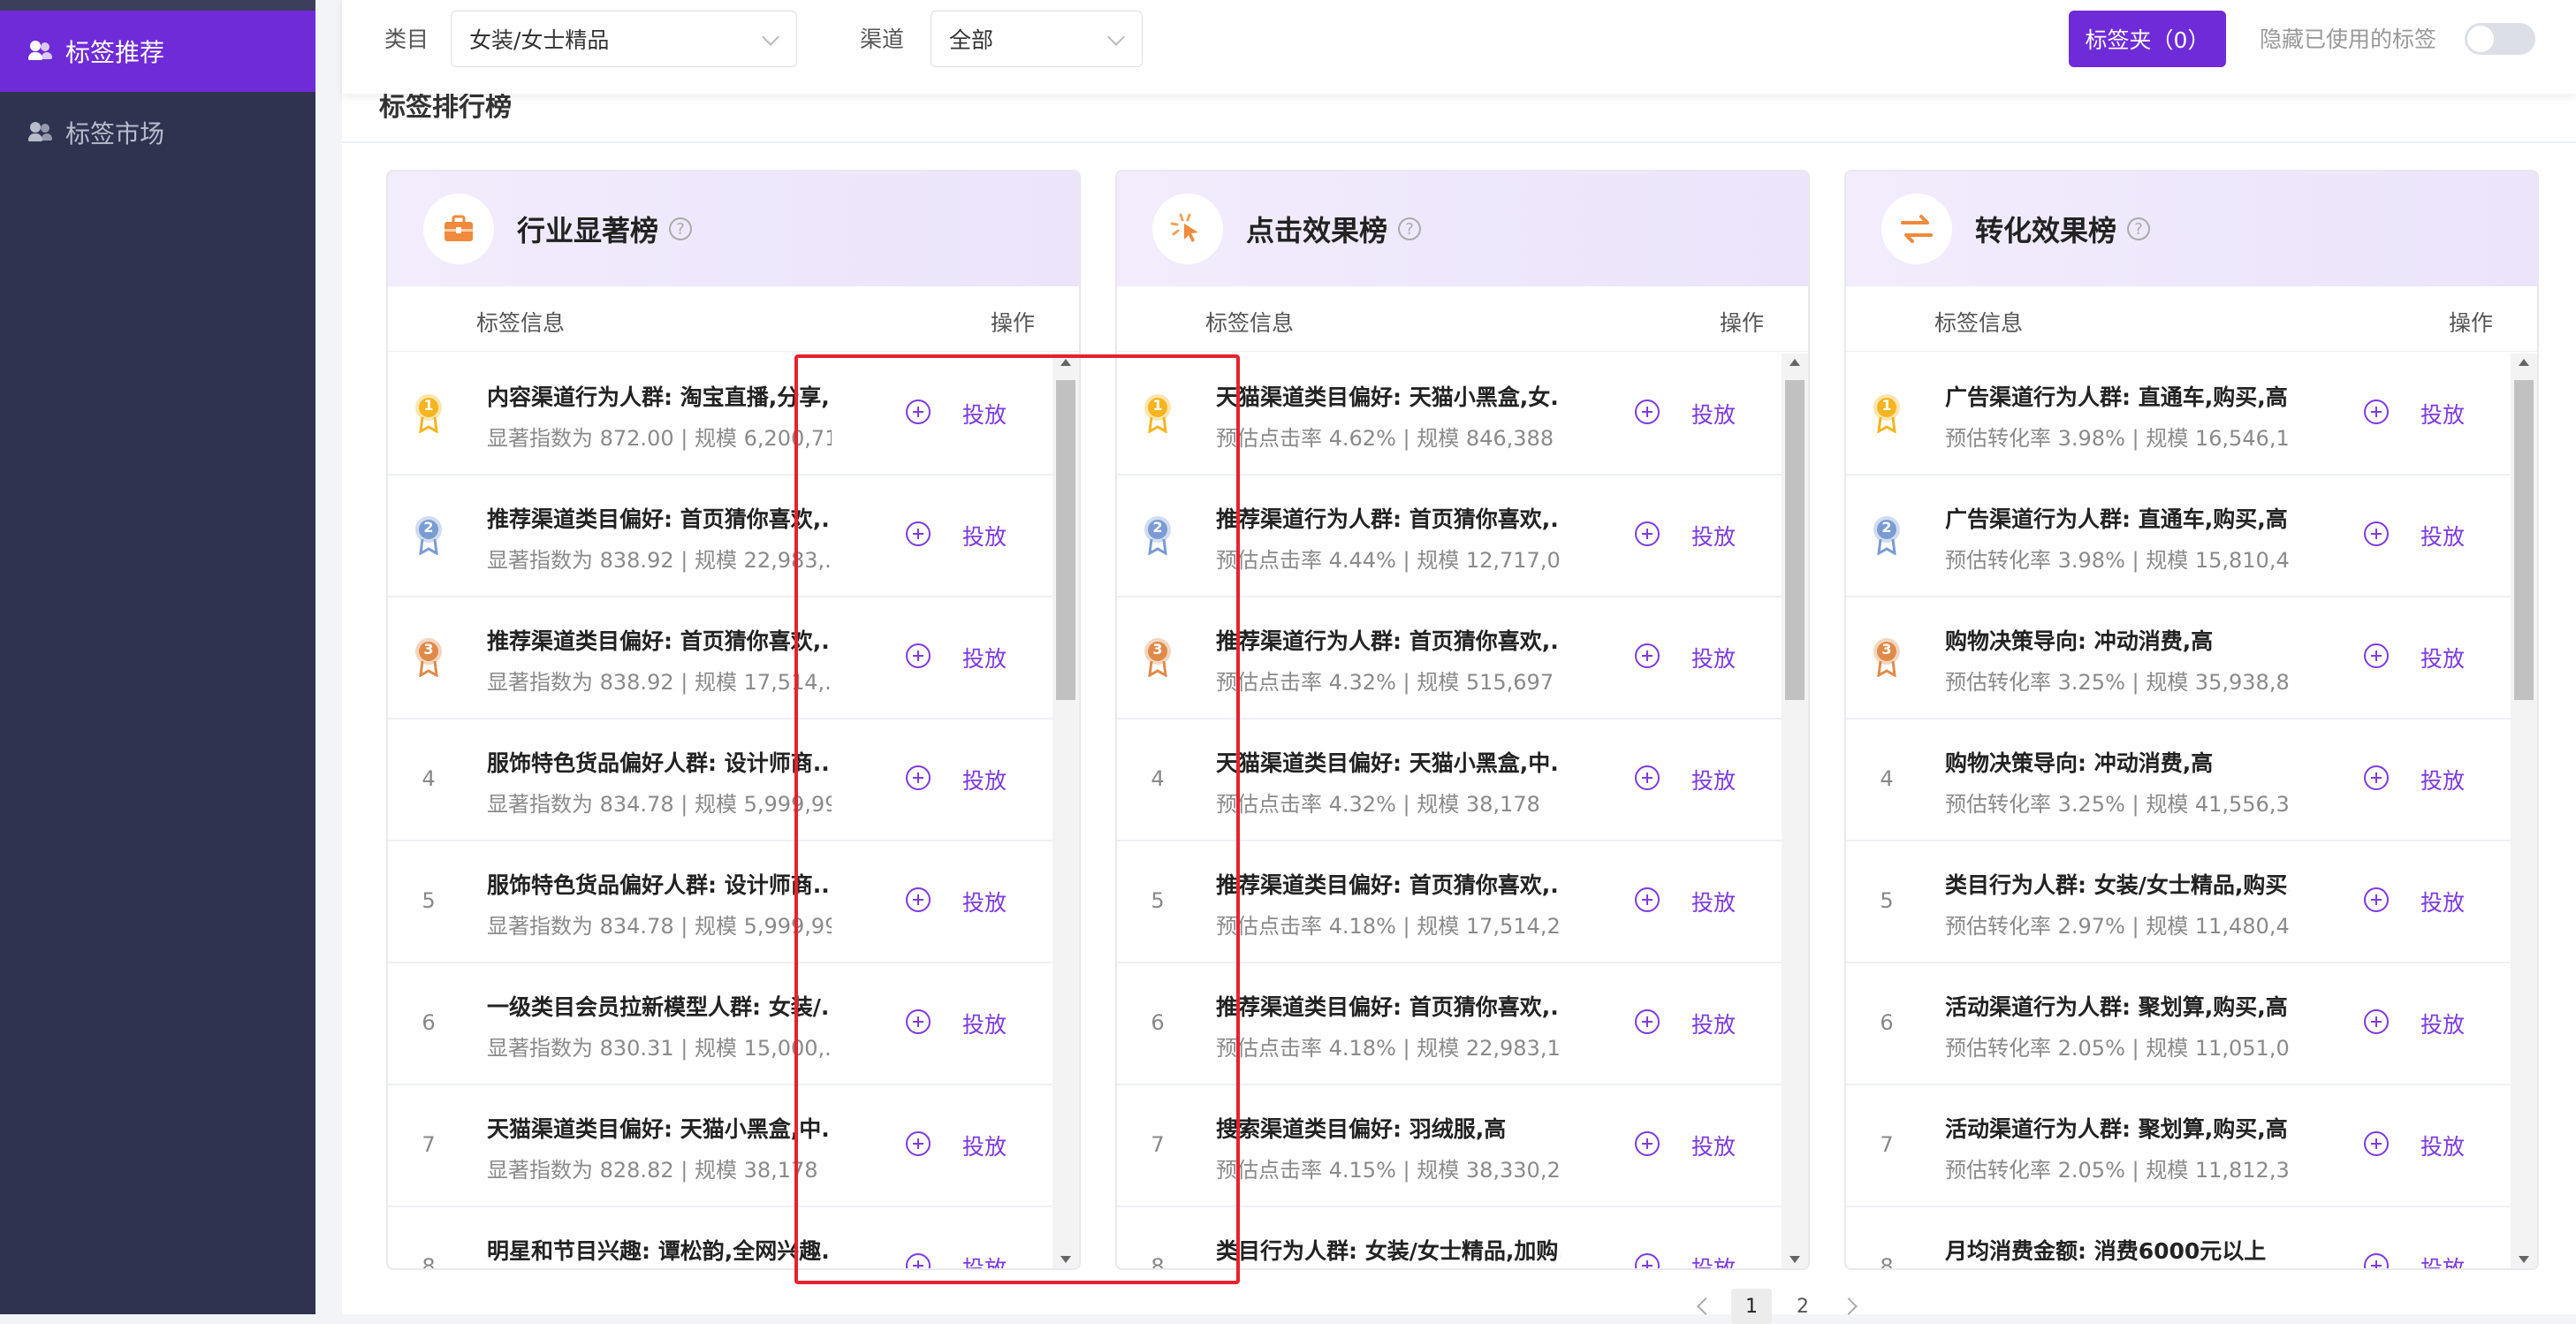 This screenshot has width=2576, height=1324. What do you see at coordinates (1849, 1306) in the screenshot?
I see `next-page-icon` at bounding box center [1849, 1306].